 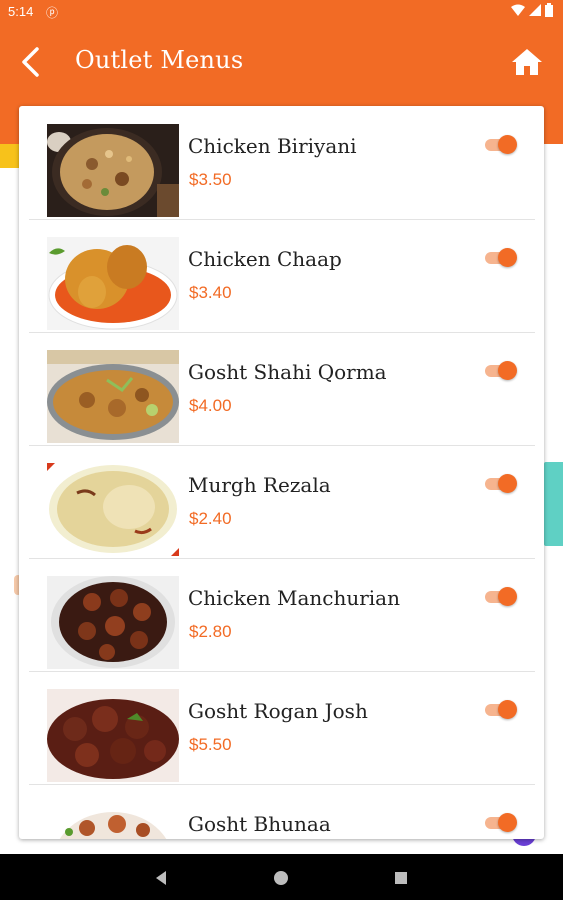 I want to click on menu-item-row: Gosht Bhunaa, so click(x=282, y=811).